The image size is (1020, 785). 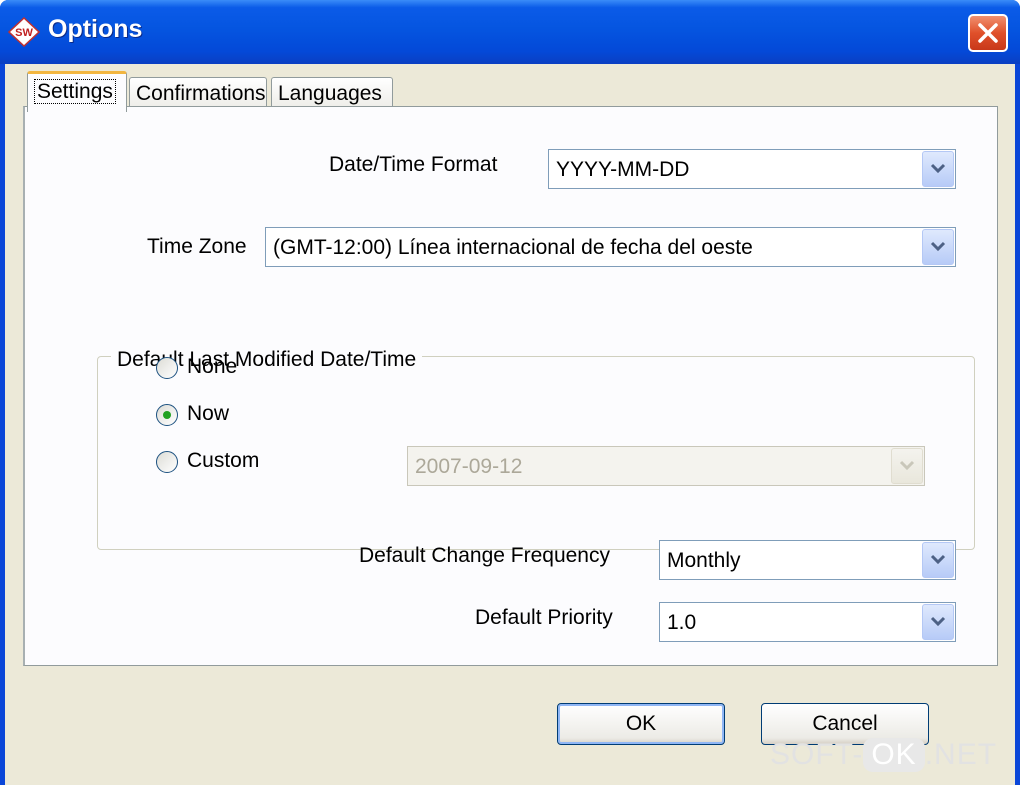 I want to click on change-frequency-label: Default Change Frequency, so click(x=484, y=555).